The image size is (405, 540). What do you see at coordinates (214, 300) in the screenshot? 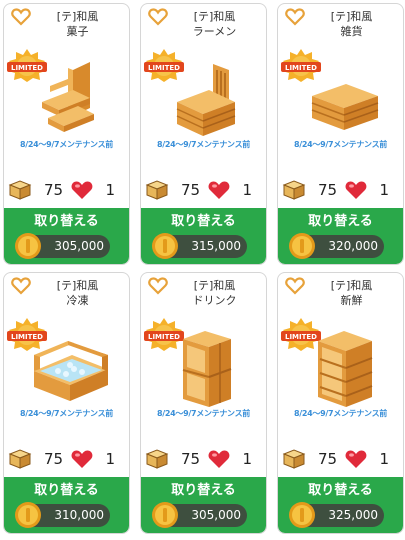
I see `item-name: ドリンク` at bounding box center [214, 300].